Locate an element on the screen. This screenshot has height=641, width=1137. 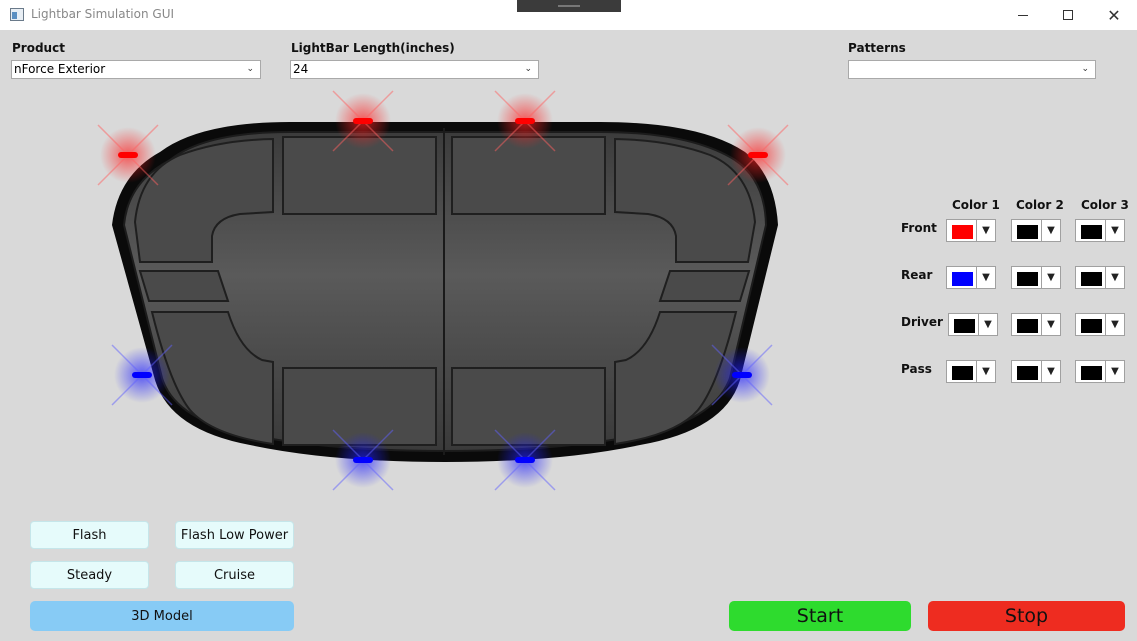
product-value: nForce Exterior is located at coordinates (60, 69).